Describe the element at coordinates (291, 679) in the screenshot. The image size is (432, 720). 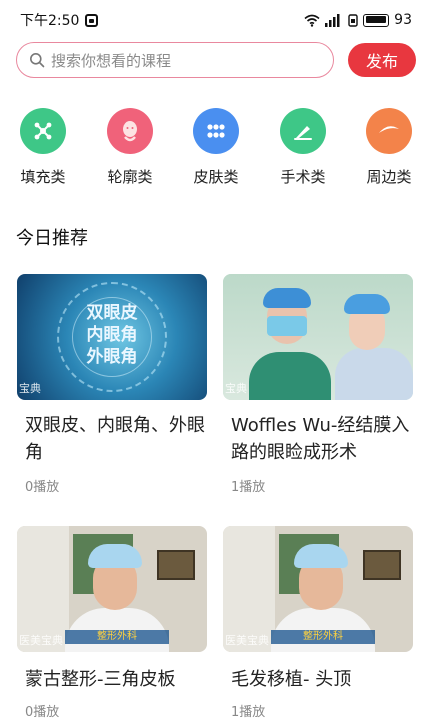
I see `course-title: 毛发移植- 头顶` at that location.